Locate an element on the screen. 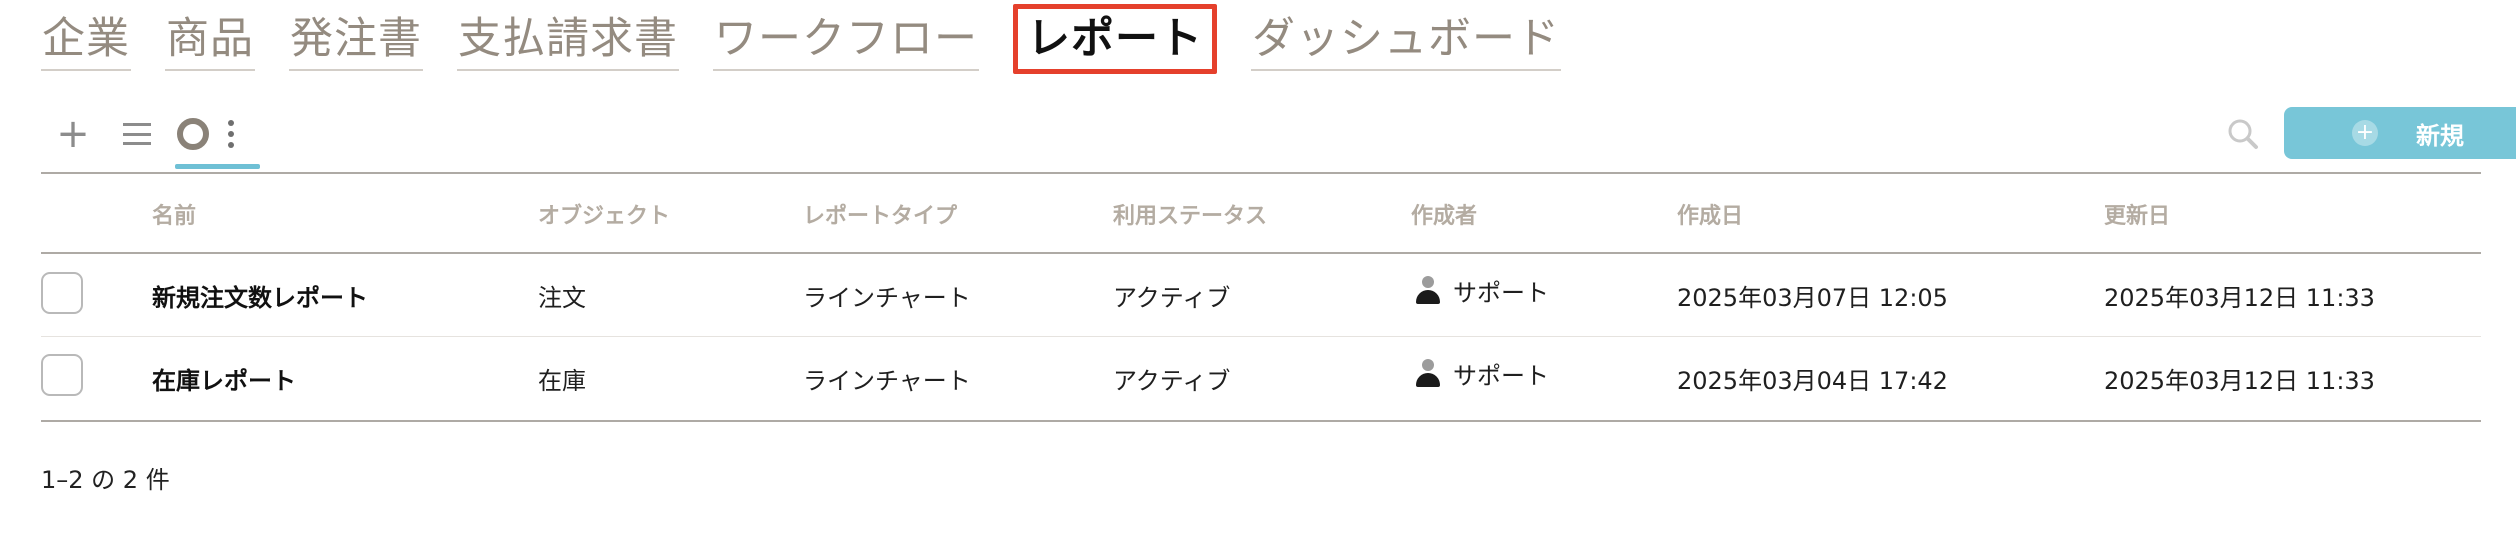  column-header-updated: 更新日 is located at coordinates (2137, 214).